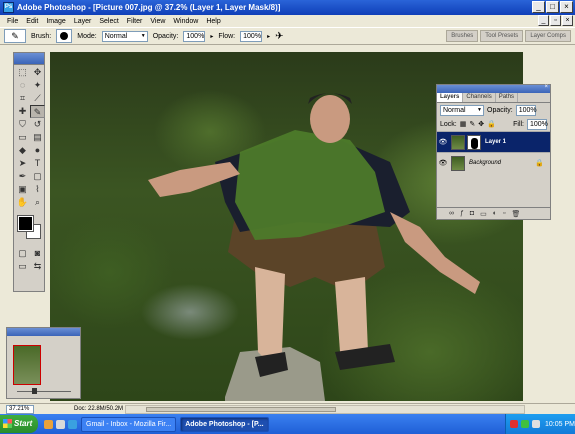 The image size is (575, 434). Describe the element at coordinates (34, 391) in the screenshot. I see `slider-knob` at that location.